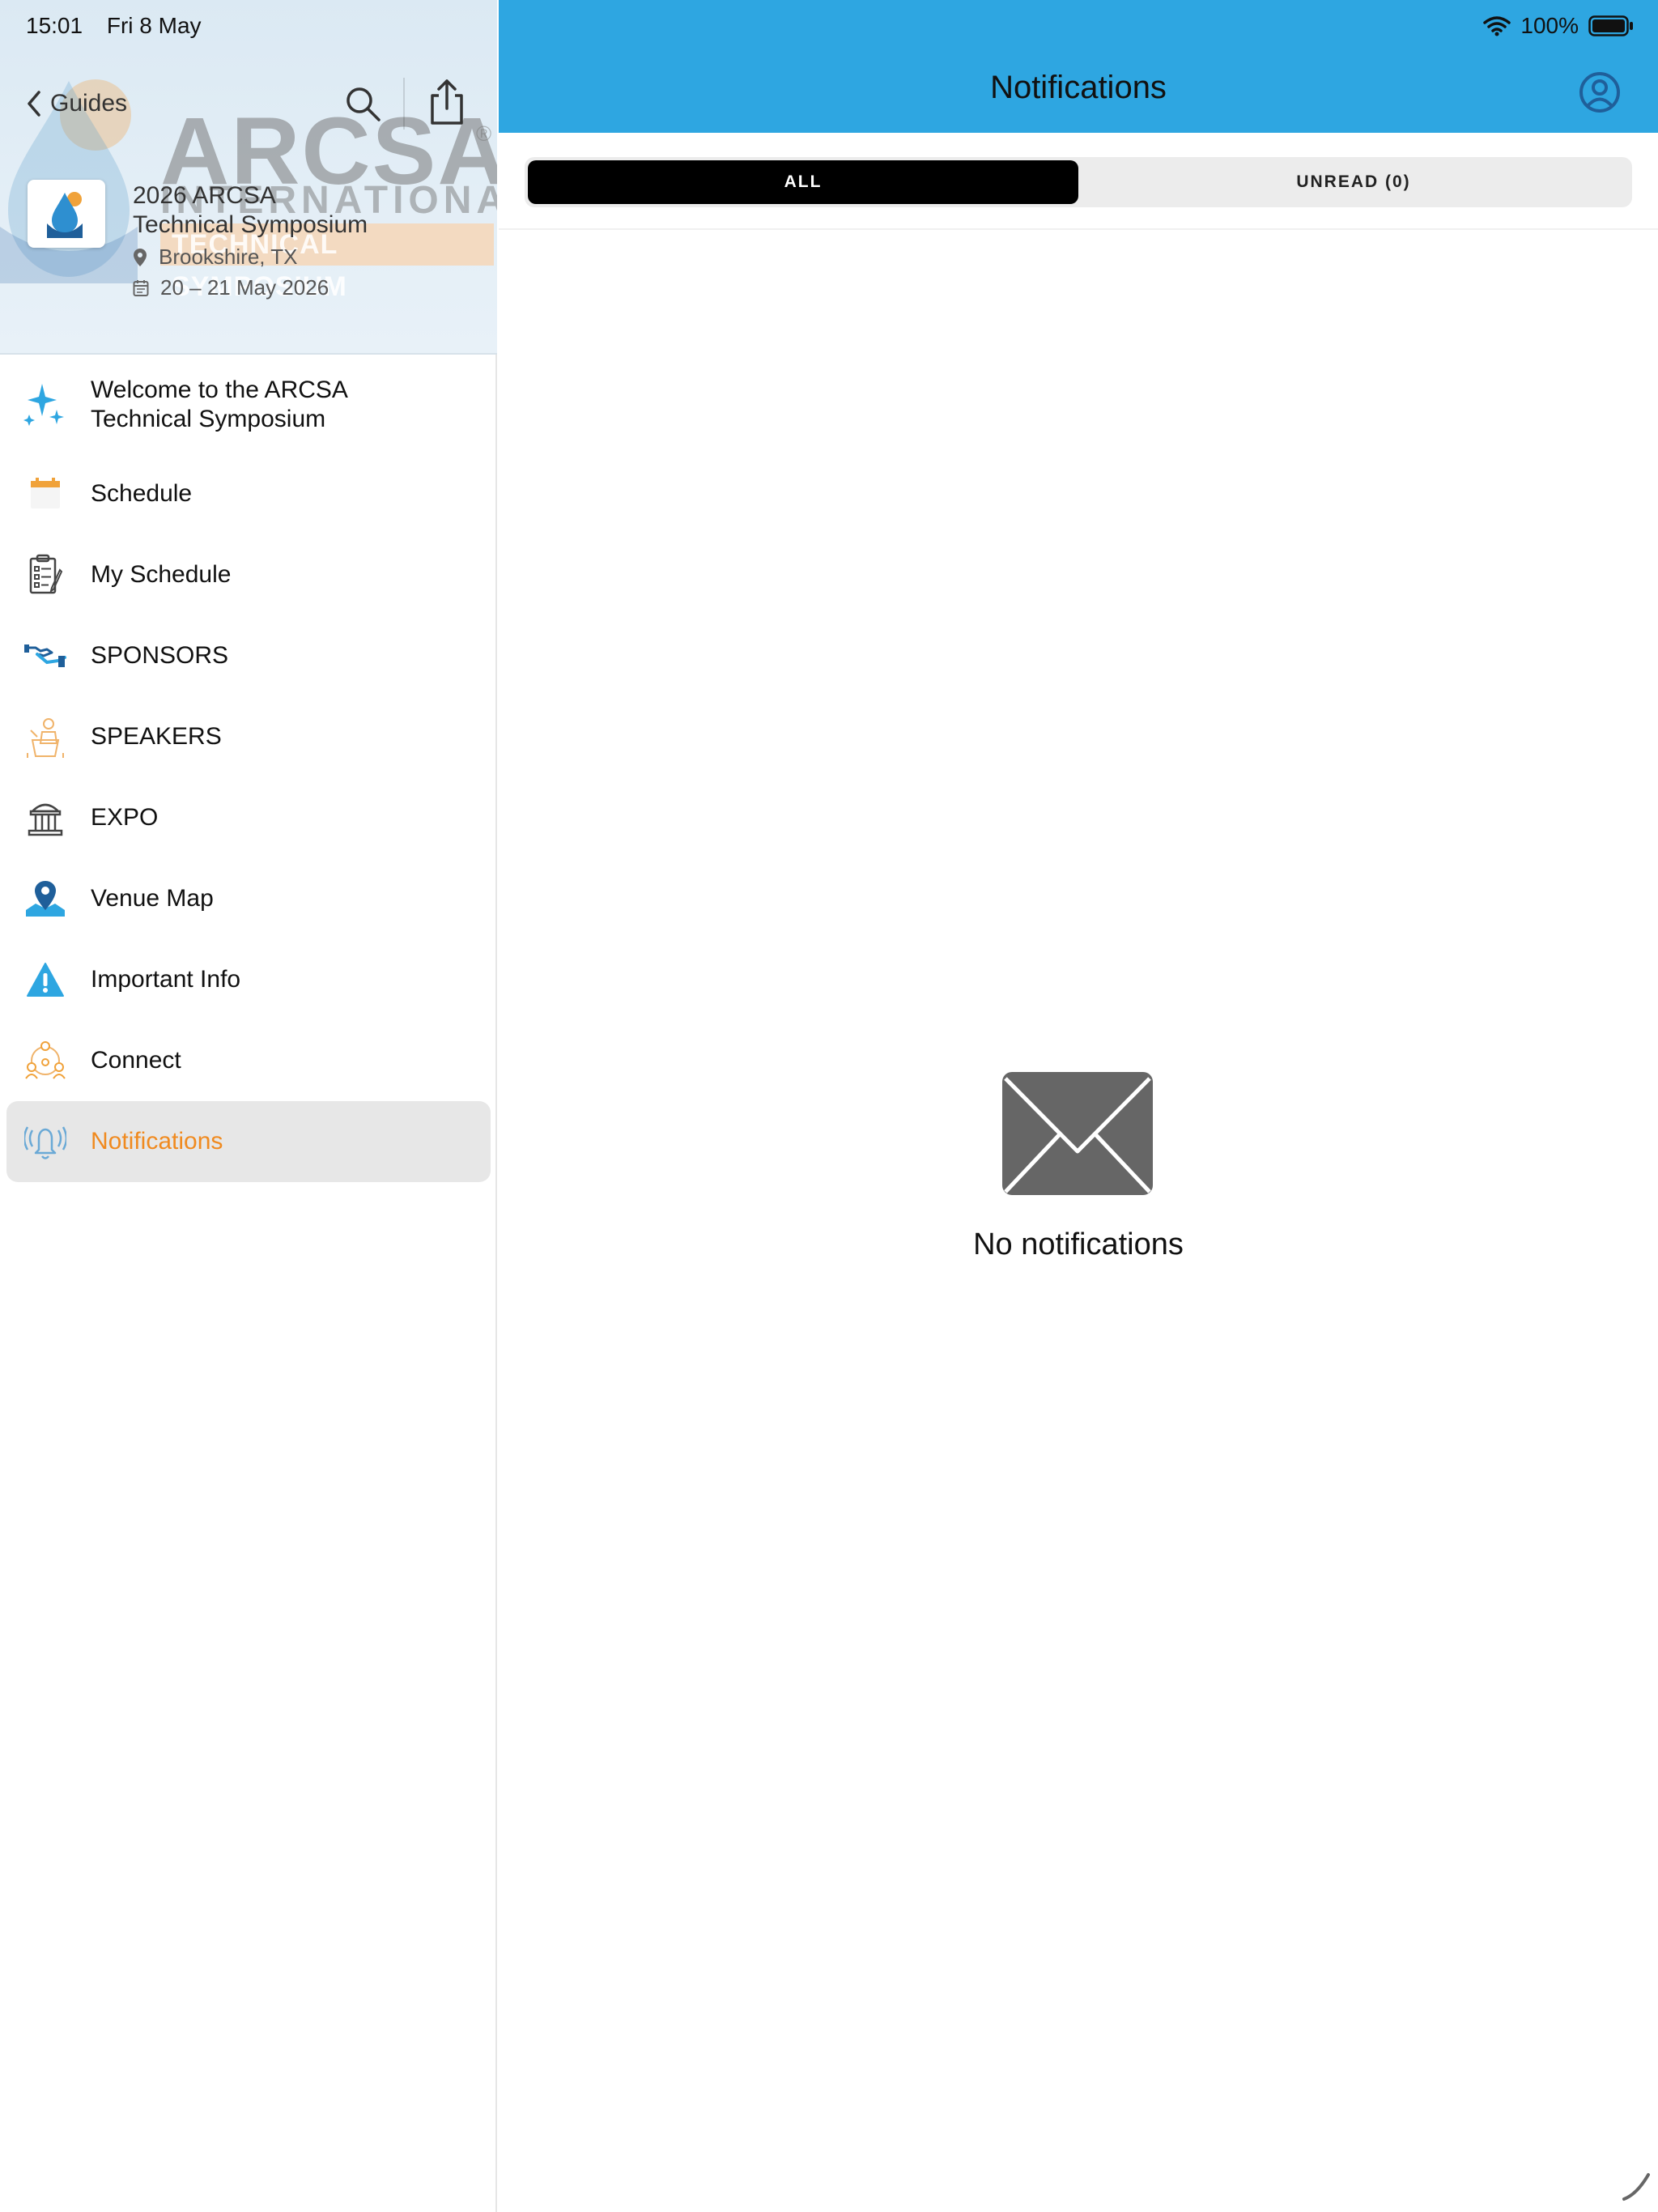 The width and height of the screenshot is (1658, 2212). Describe the element at coordinates (45, 818) in the screenshot. I see `building-icon` at that location.